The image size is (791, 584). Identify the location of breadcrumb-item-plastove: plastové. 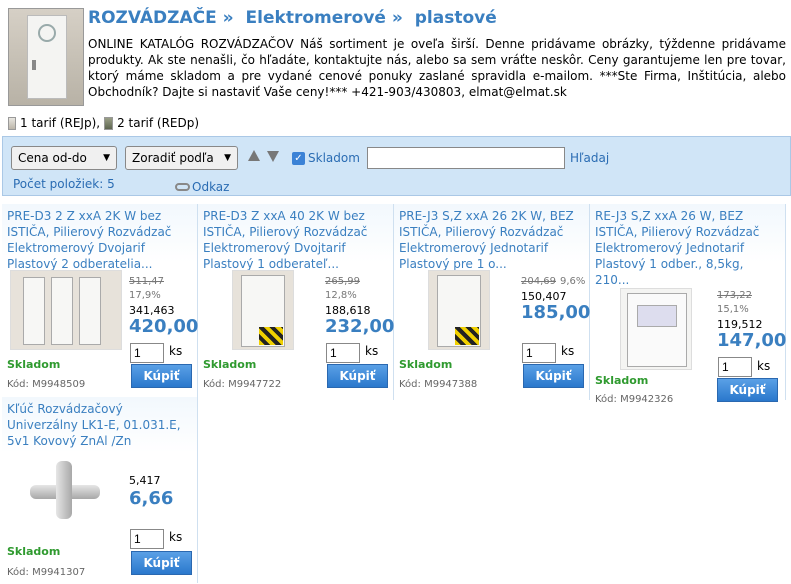
(456, 18).